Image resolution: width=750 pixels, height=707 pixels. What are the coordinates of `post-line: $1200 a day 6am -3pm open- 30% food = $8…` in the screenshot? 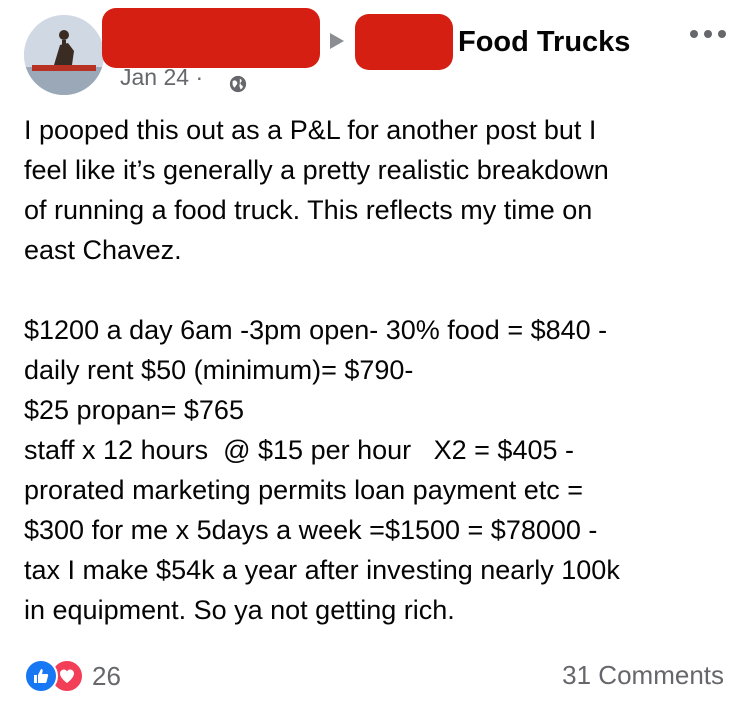 It's located at (316, 330).